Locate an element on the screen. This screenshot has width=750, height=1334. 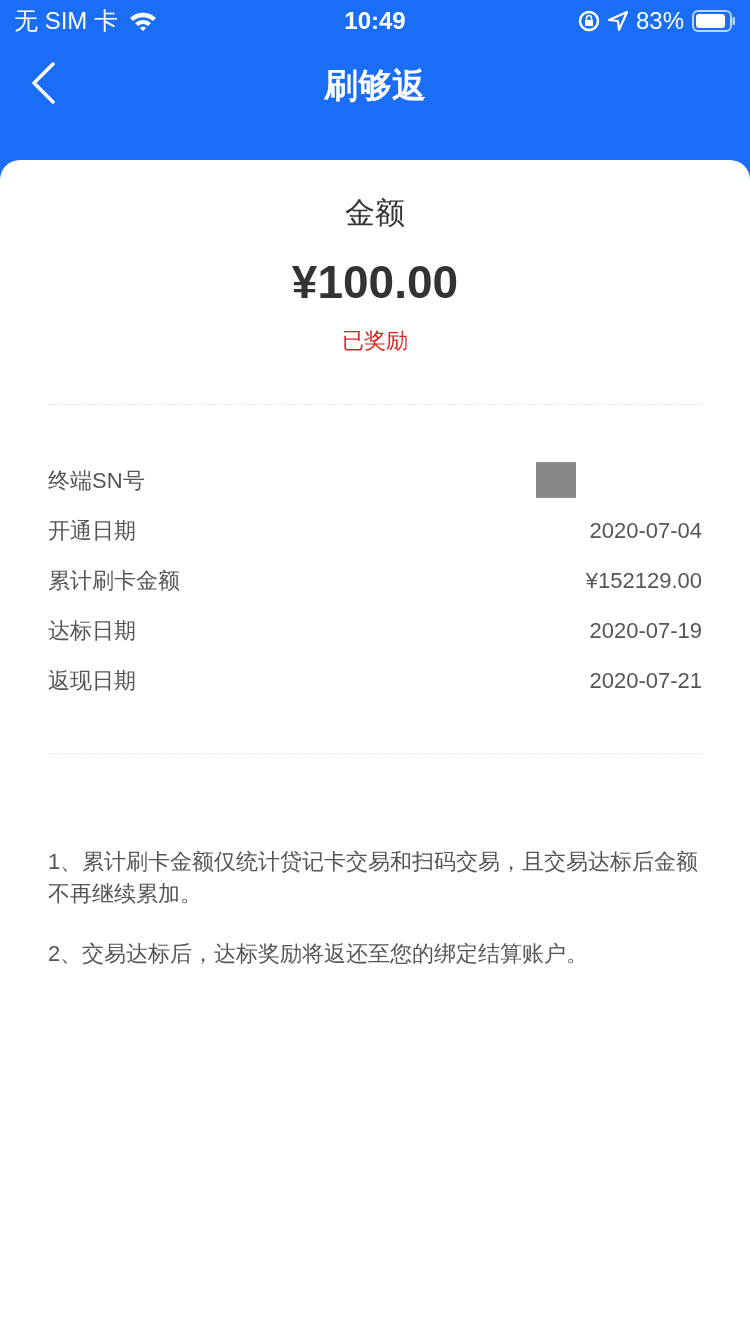
detail-label: 开通日期 is located at coordinates (92, 530).